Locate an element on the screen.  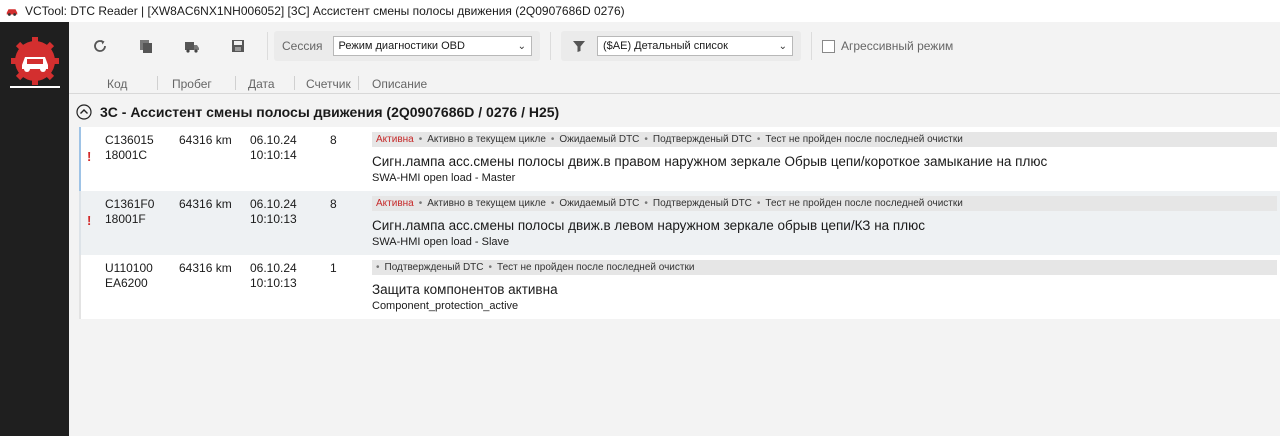
refresh-icon is located at coordinates (100, 46).